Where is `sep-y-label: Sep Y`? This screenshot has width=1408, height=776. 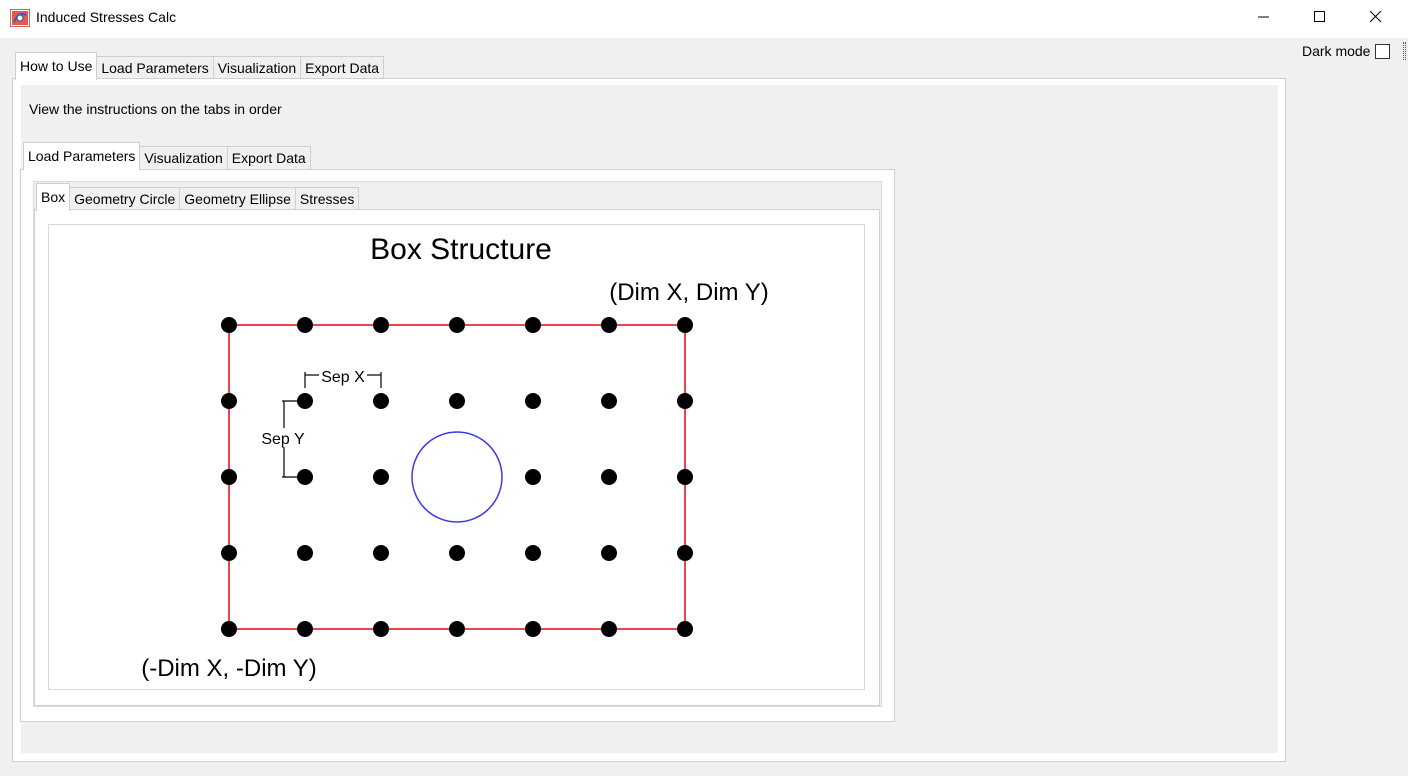
sep-y-label: Sep Y is located at coordinates (283, 439).